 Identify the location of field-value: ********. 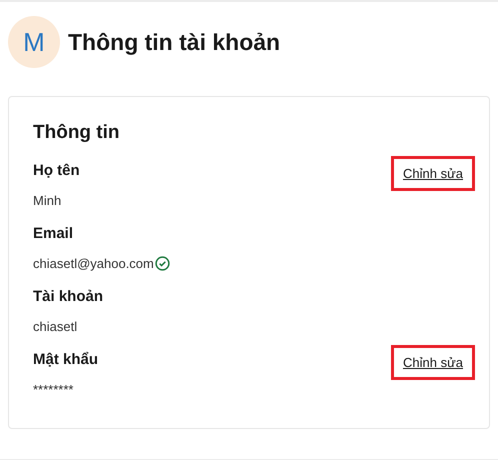
(53, 390).